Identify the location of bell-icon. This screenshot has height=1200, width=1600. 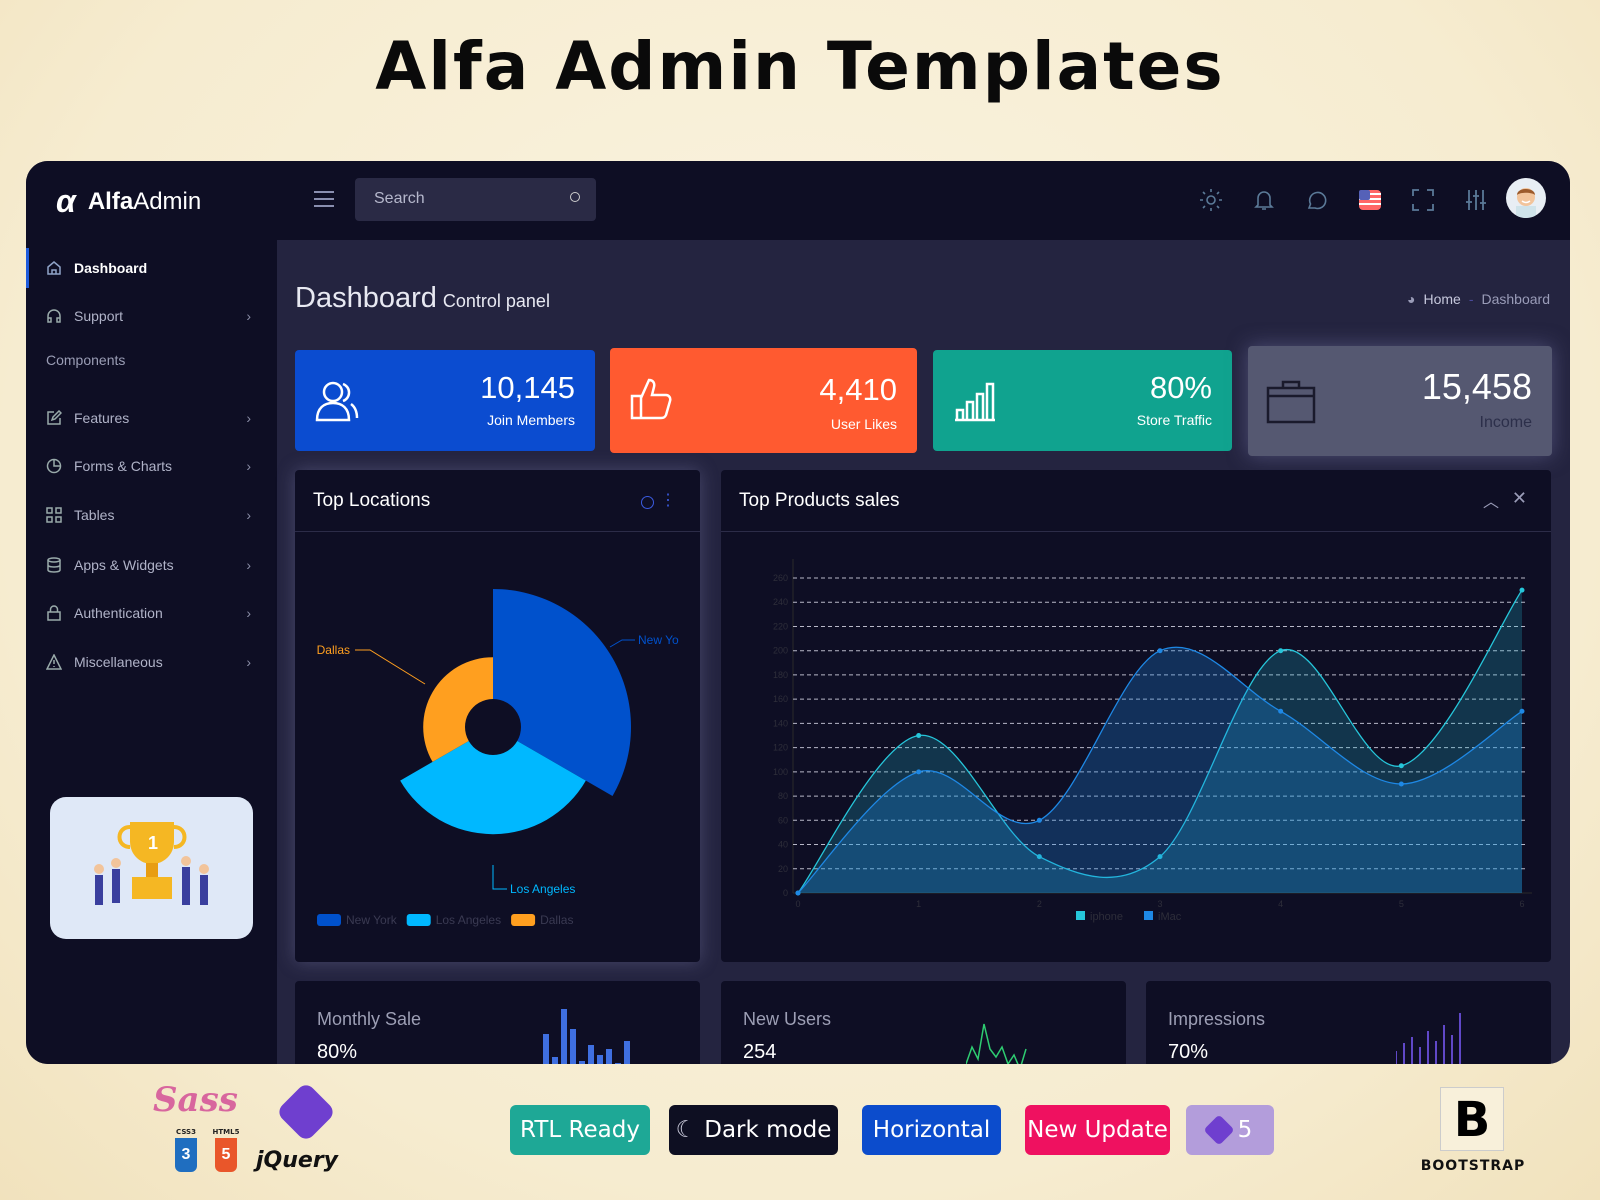
(1264, 200).